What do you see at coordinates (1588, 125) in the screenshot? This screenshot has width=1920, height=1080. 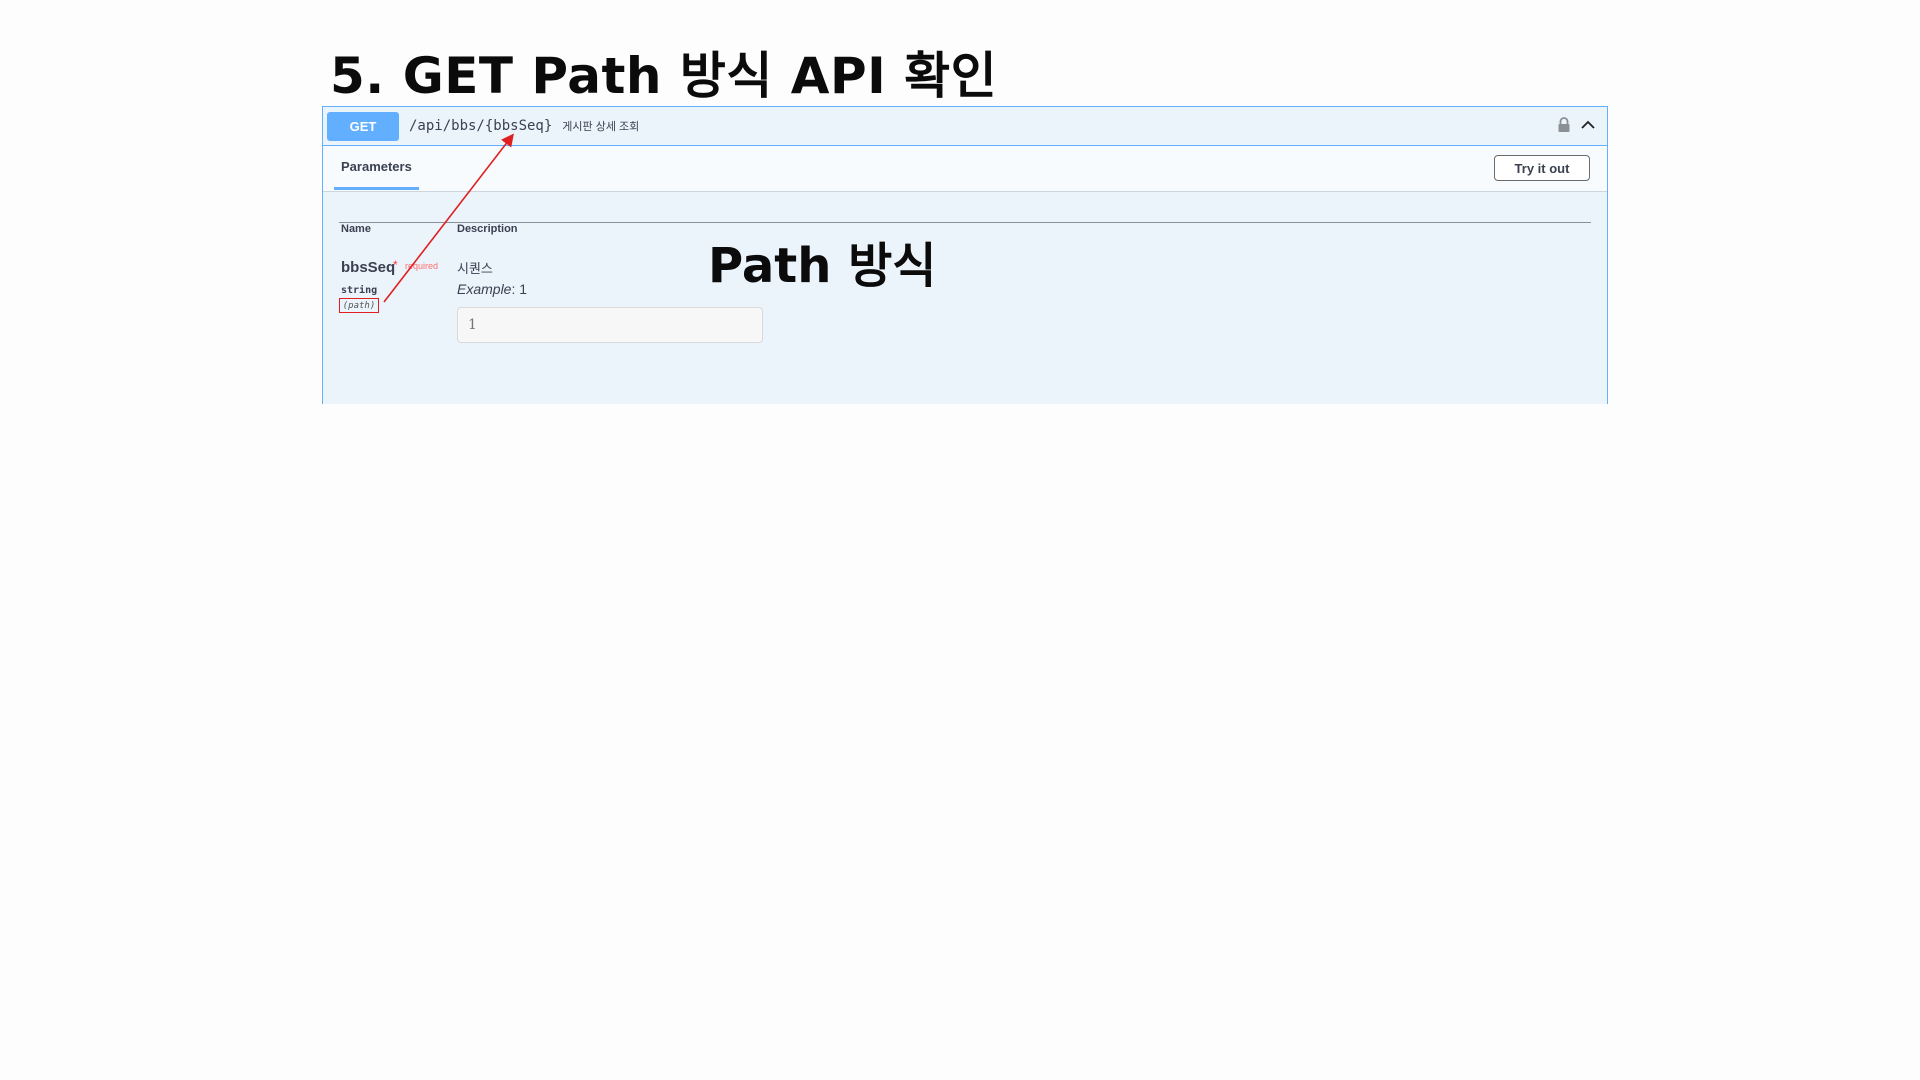 I see `chevron-up-icon` at bounding box center [1588, 125].